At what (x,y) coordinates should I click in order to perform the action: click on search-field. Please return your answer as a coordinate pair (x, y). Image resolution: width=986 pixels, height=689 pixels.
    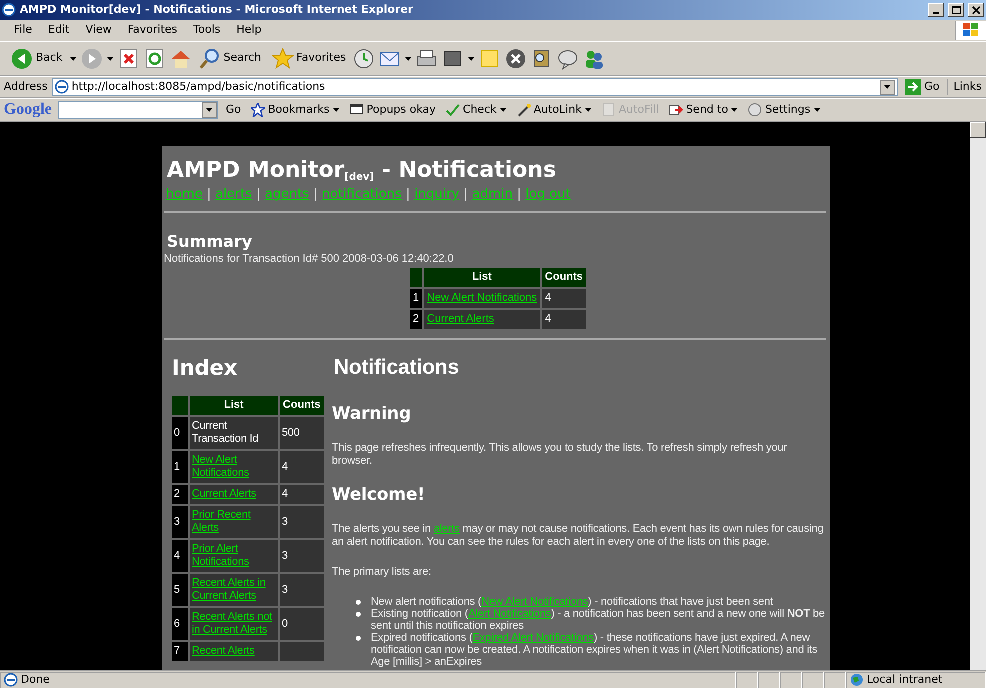
    Looking at the image, I should click on (138, 110).